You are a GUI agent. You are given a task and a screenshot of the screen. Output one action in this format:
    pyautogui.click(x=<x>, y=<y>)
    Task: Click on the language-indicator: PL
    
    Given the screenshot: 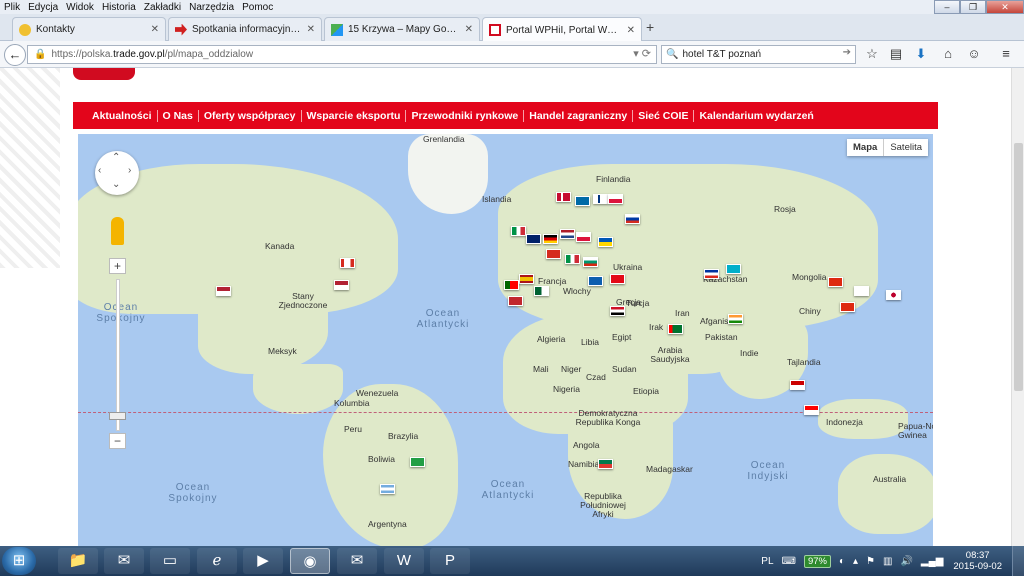 What is the action you would take?
    pyautogui.click(x=767, y=561)
    